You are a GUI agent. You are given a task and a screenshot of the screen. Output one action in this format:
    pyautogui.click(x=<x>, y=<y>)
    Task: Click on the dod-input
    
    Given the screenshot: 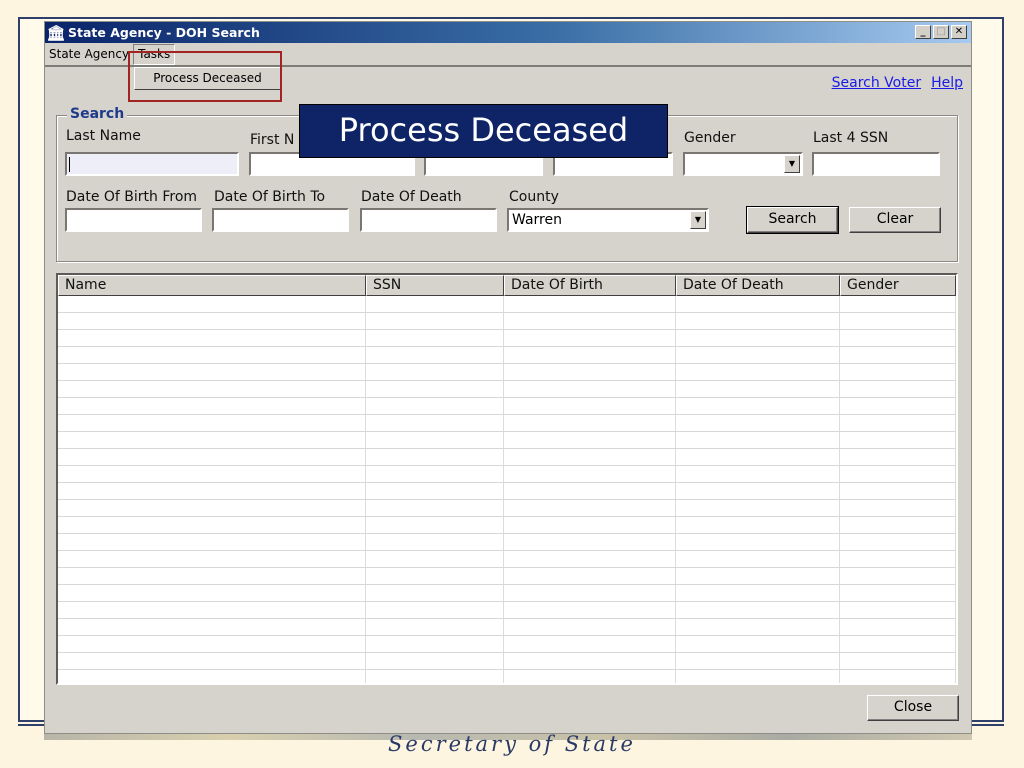 What is the action you would take?
    pyautogui.click(x=428, y=220)
    